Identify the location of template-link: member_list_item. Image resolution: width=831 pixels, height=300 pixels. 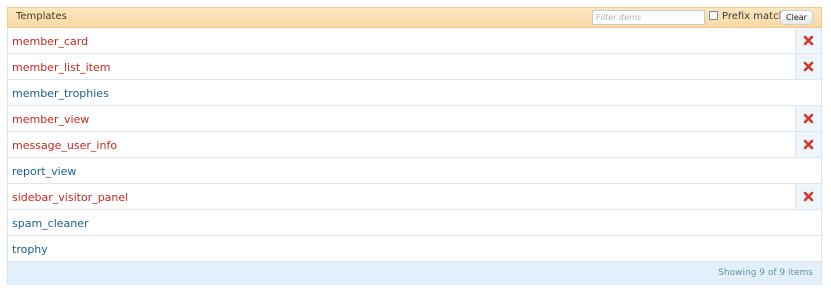
(61, 67).